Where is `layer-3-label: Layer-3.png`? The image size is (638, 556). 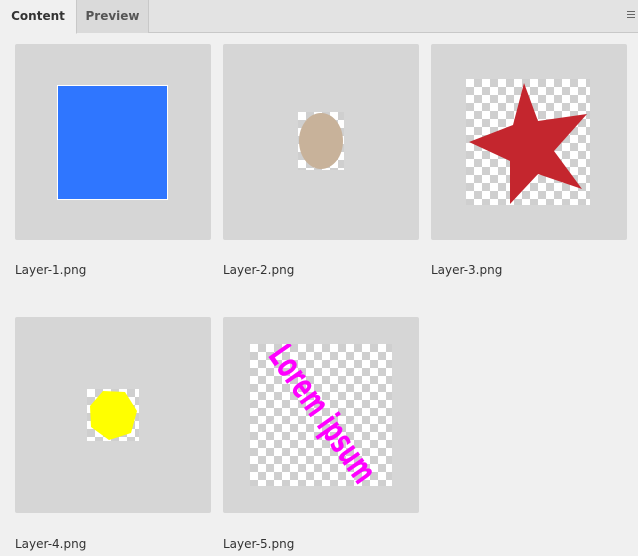
layer-3-label: Layer-3.png is located at coordinates (467, 270).